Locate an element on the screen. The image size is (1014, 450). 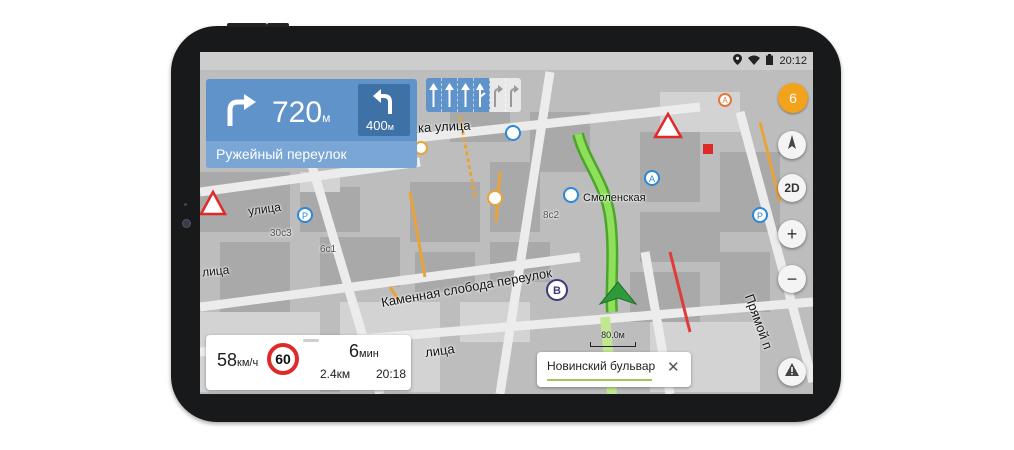
warning-icon is located at coordinates (792, 372).